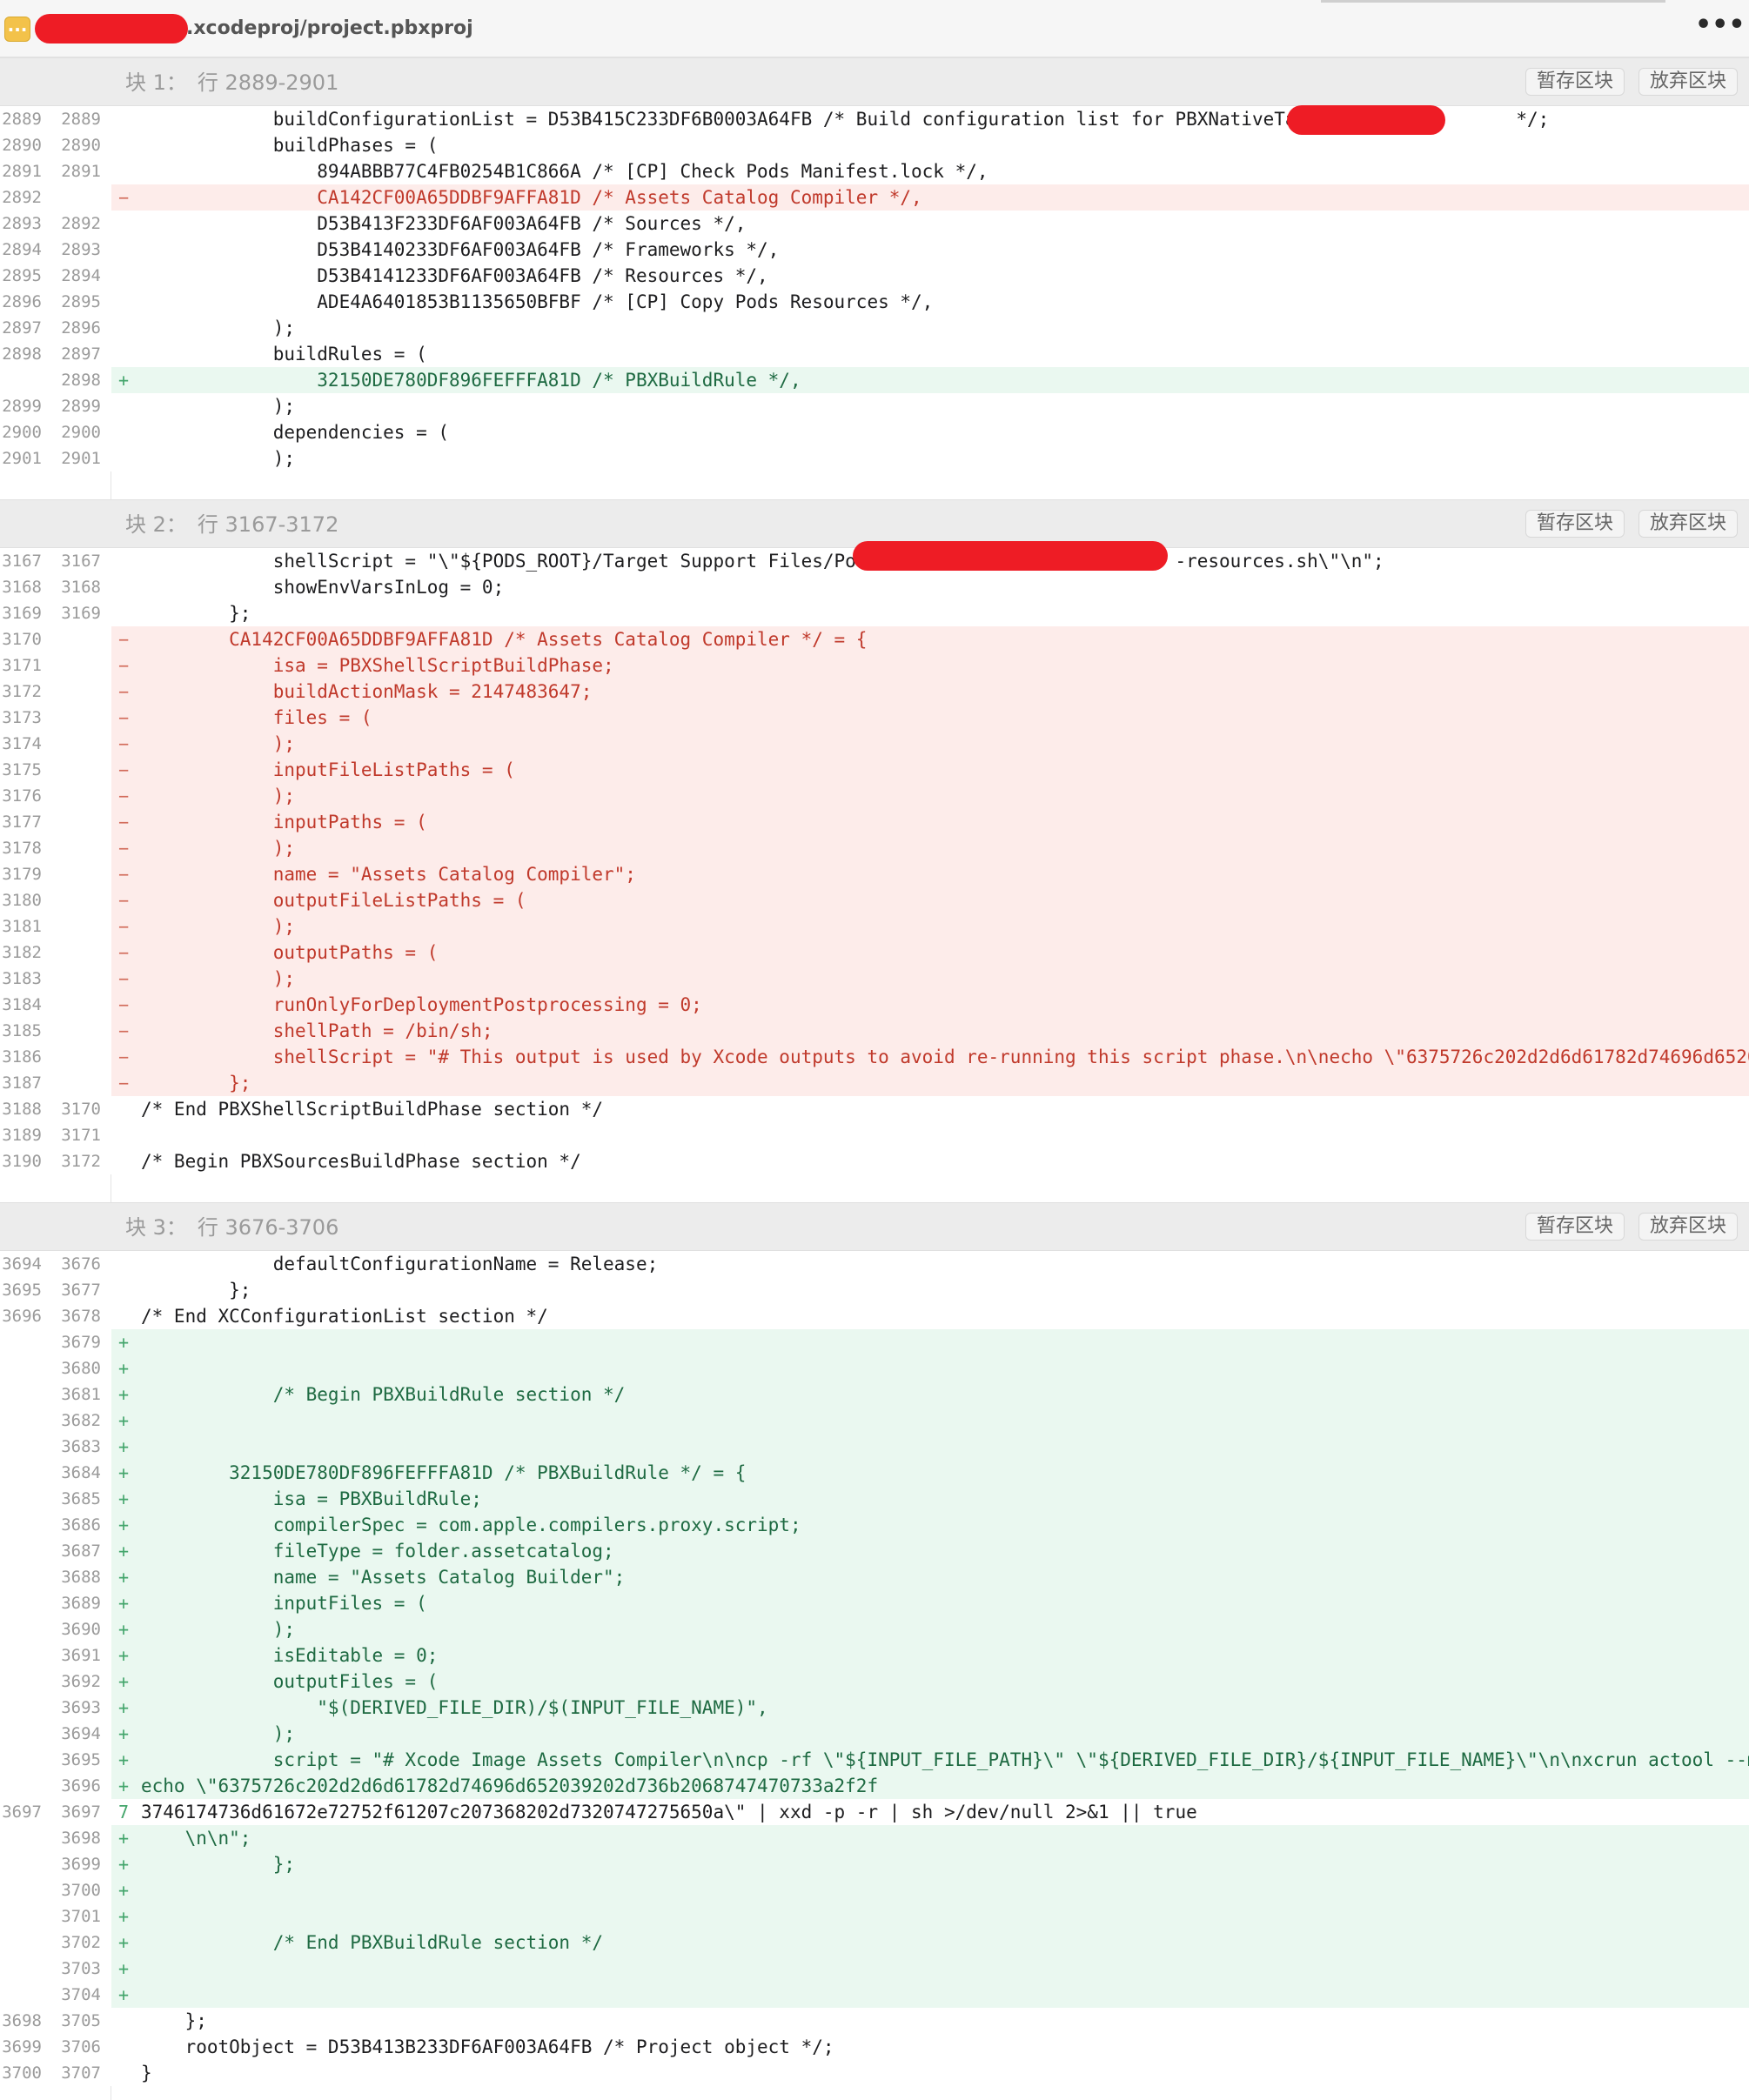  What do you see at coordinates (22, 145) in the screenshot?
I see `old-line-number: 2890` at bounding box center [22, 145].